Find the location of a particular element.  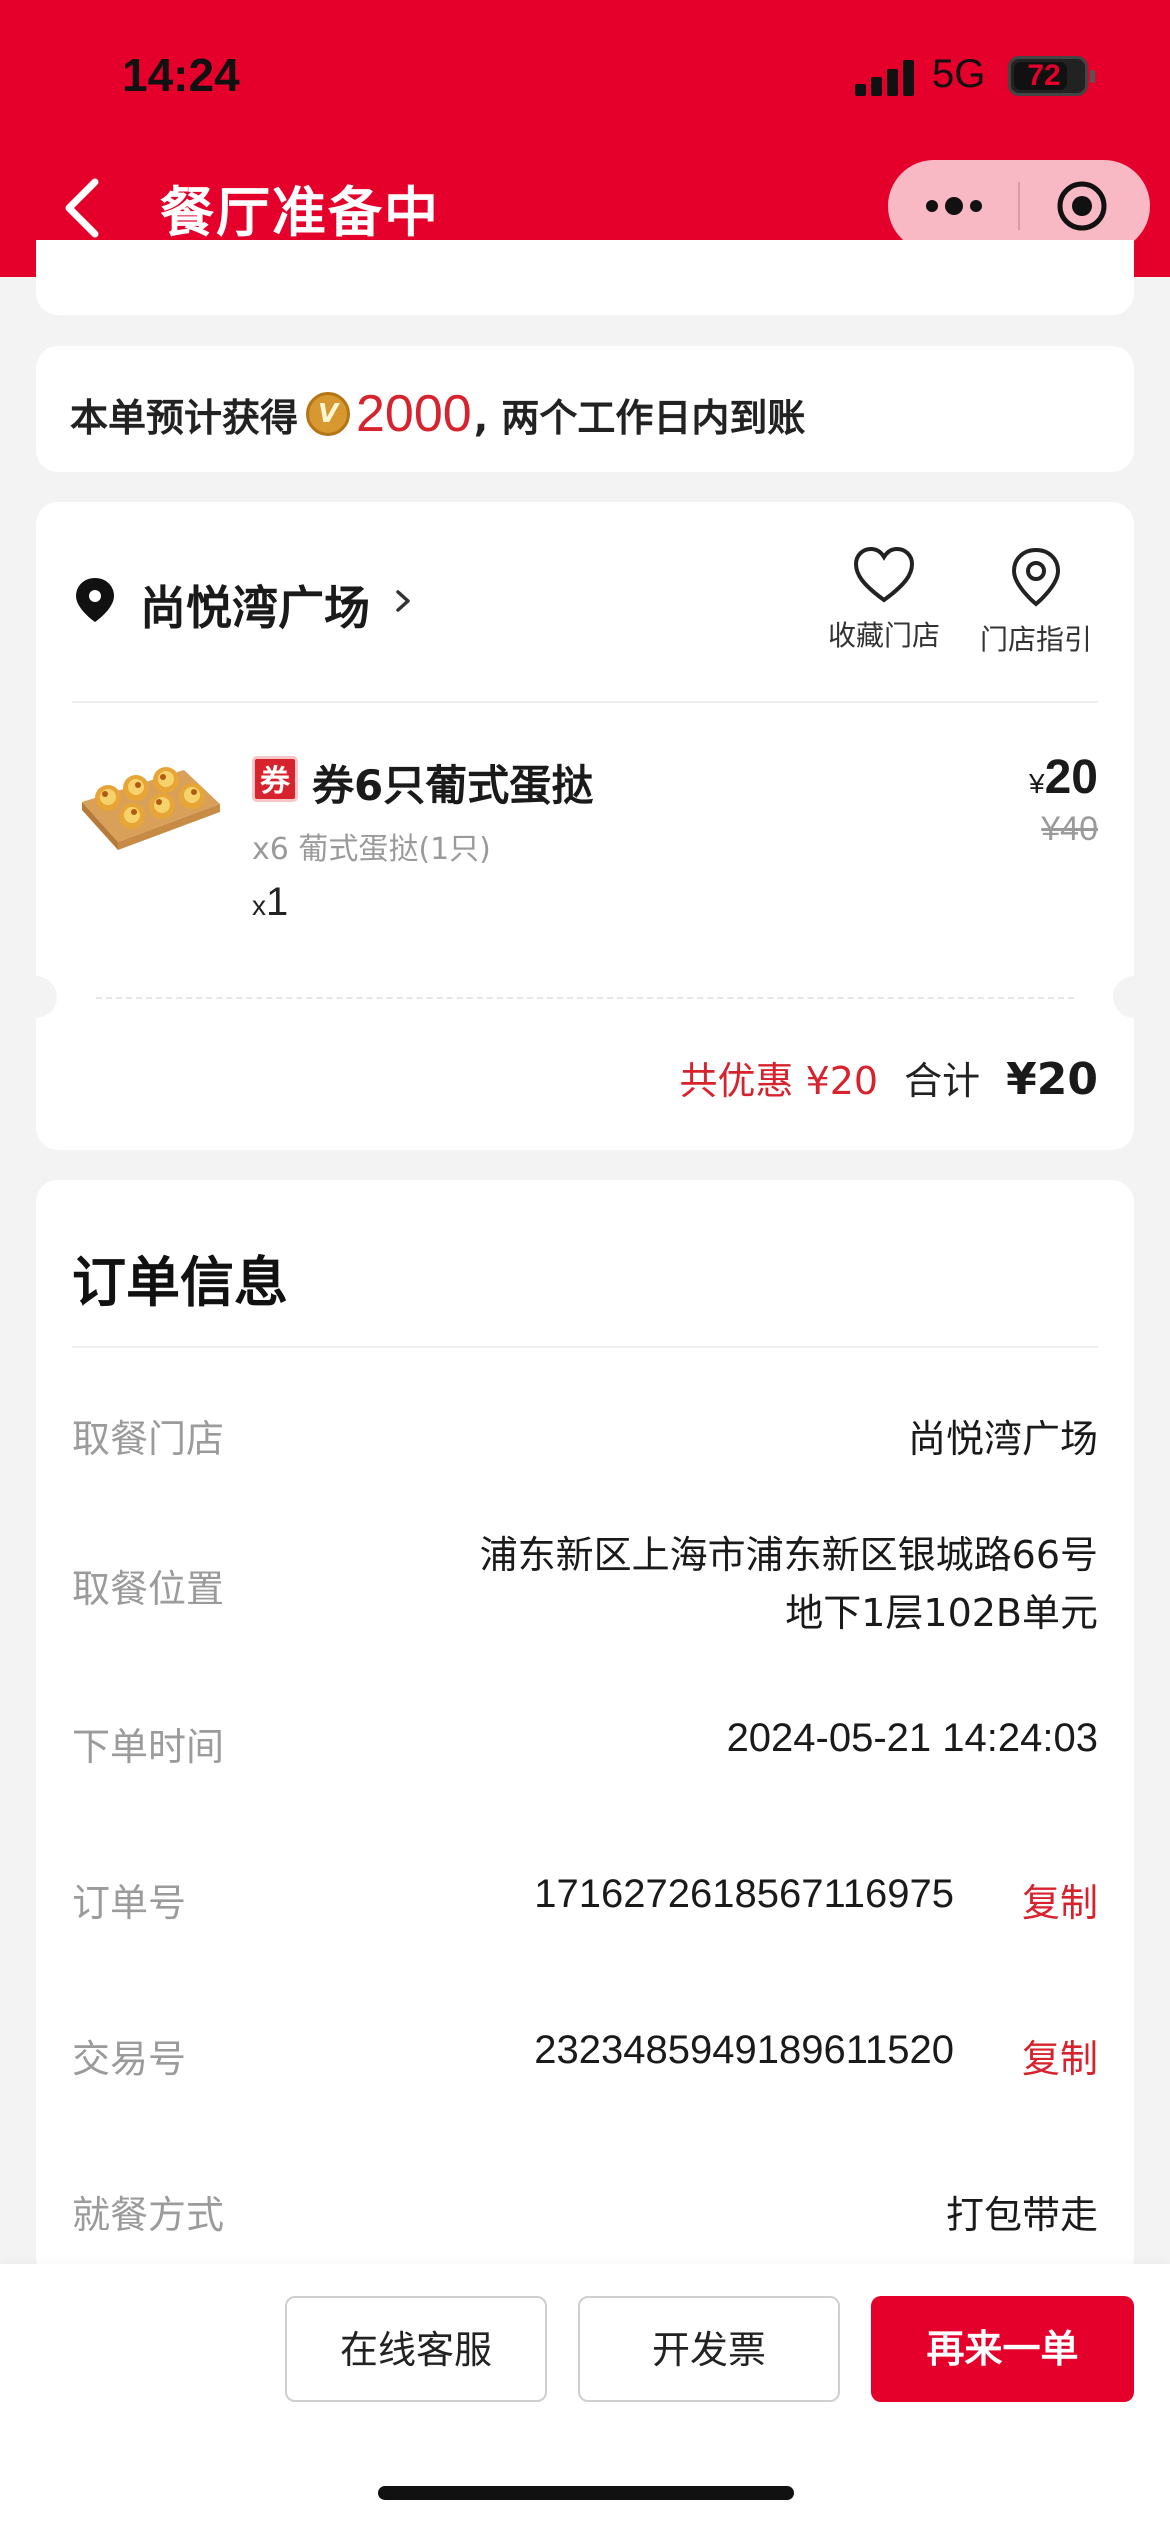

heart-icon is located at coordinates (884, 574).